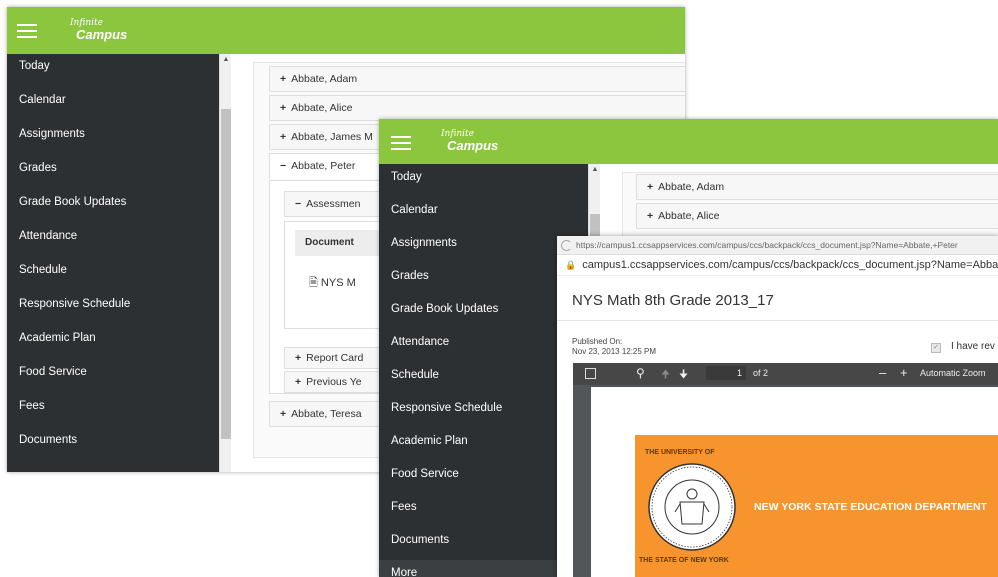 The height and width of the screenshot is (577, 998). What do you see at coordinates (726, 373) in the screenshot?
I see `page-number-input: 1` at bounding box center [726, 373].